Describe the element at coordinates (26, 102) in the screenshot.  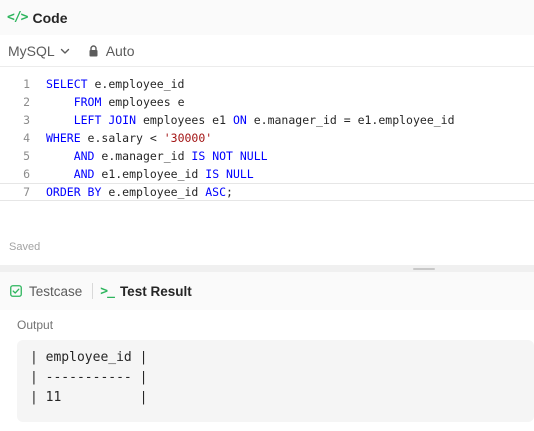
I see `line-number: 2` at that location.